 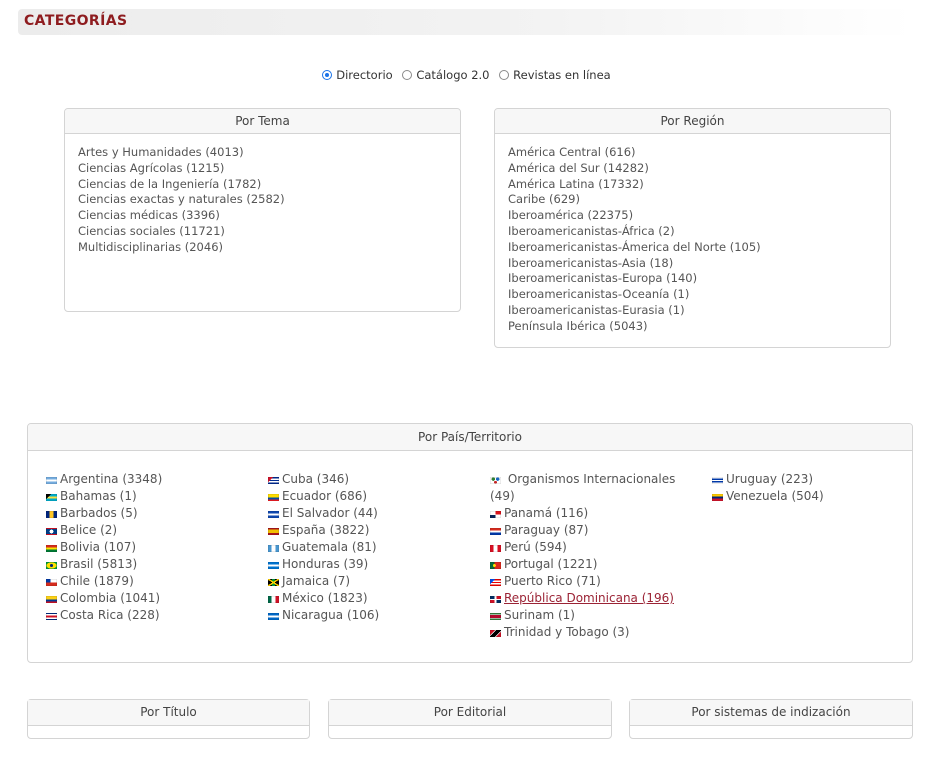 I want to click on argentina-flag-icon, so click(x=51, y=480).